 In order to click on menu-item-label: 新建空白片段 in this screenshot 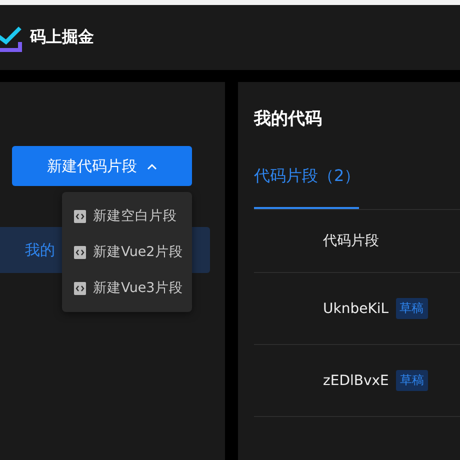, I will do `click(135, 216)`.